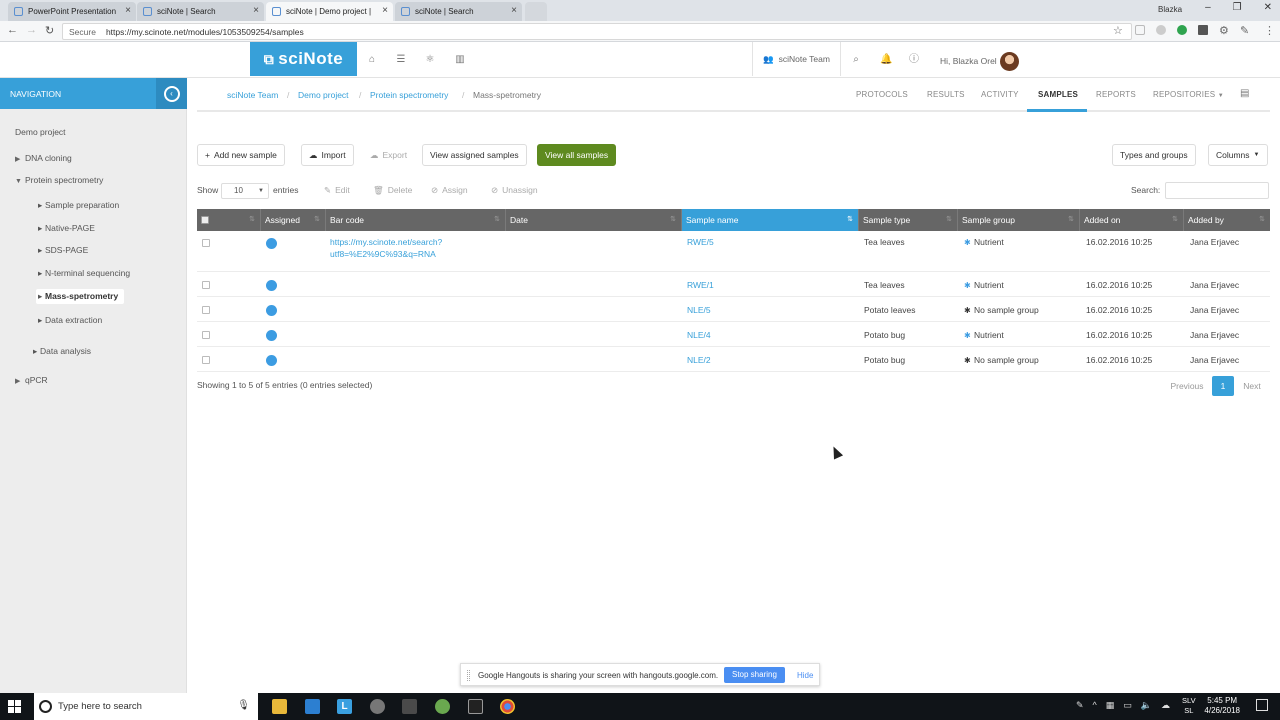  Describe the element at coordinates (1227, 220) in the screenshot. I see `column-header-added-by: Added by ⇅` at that location.